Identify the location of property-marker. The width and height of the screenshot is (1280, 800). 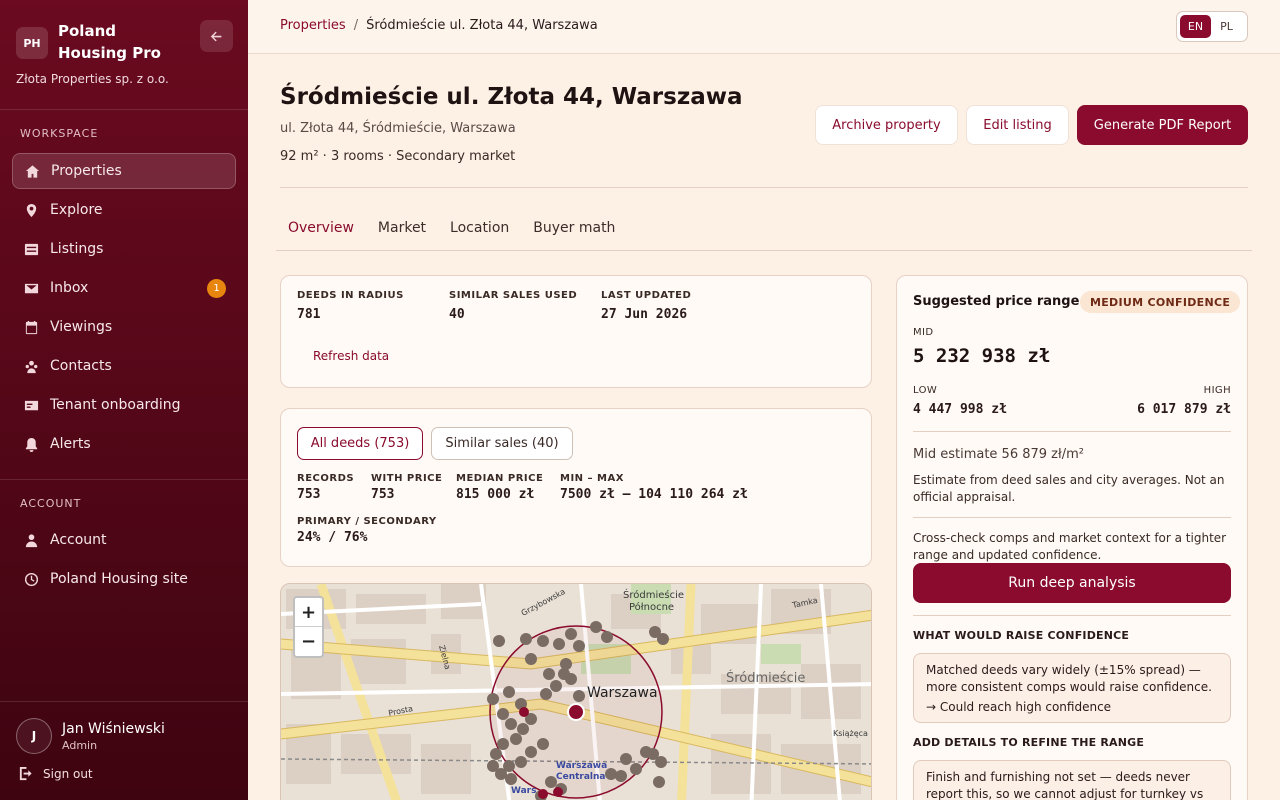
(576, 712).